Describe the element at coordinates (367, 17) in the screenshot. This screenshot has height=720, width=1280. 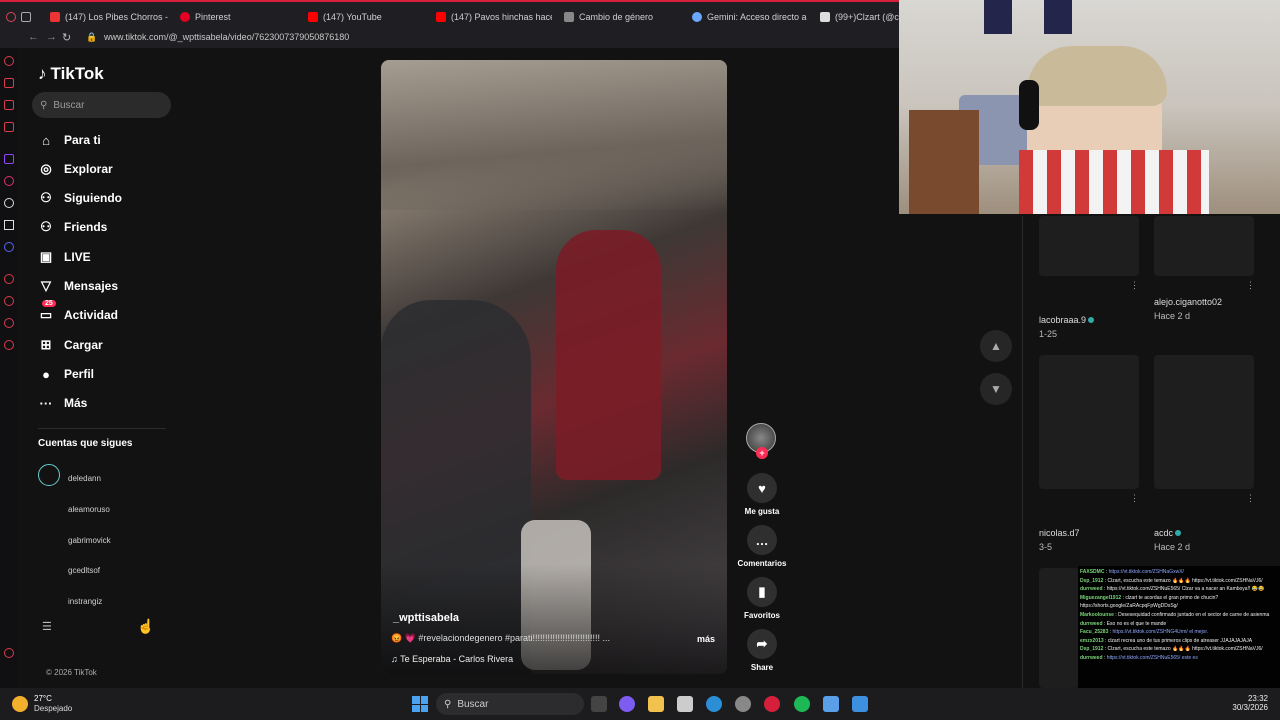
I see `browser-tab: (147) YouTube` at that location.